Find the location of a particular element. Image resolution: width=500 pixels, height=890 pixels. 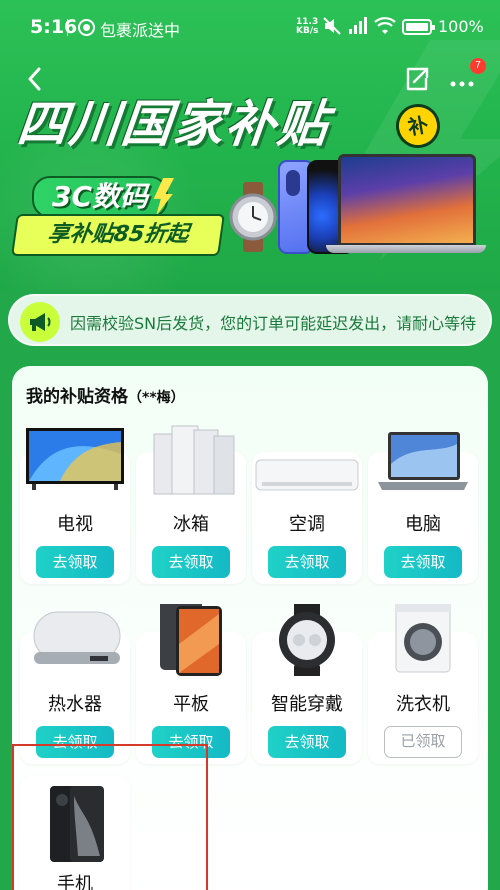

laptop-base is located at coordinates (406, 249).